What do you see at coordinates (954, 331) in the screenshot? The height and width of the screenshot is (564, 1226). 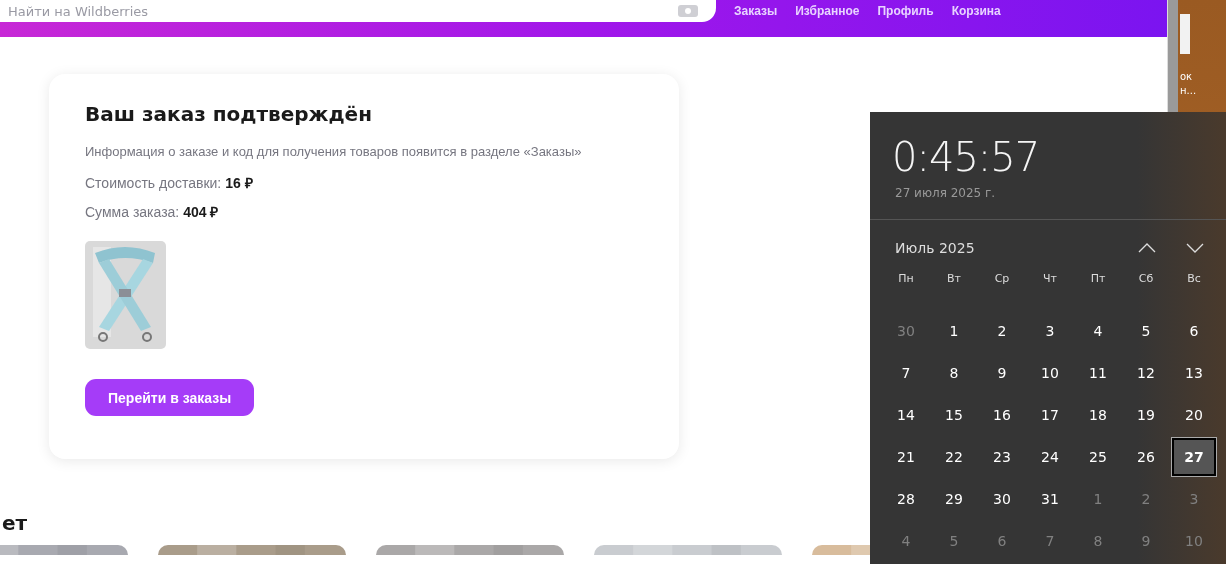 I see `calendar-day: 1` at bounding box center [954, 331].